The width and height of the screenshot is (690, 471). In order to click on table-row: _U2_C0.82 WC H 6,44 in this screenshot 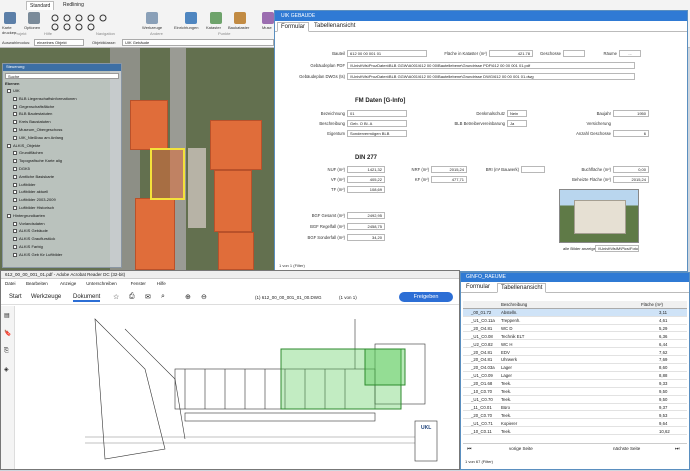, I will do `click(575, 345)`.